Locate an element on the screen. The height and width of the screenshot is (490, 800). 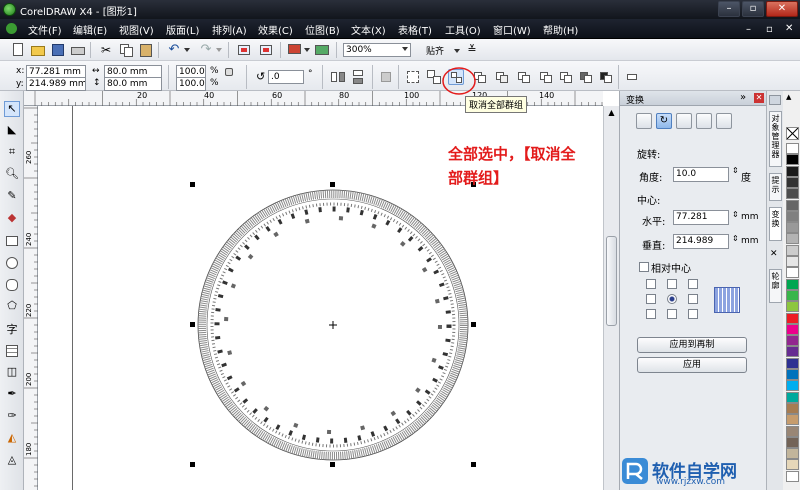
vertical-ruler: 260 240 220 200 180 is located at coordinates (31, 298).